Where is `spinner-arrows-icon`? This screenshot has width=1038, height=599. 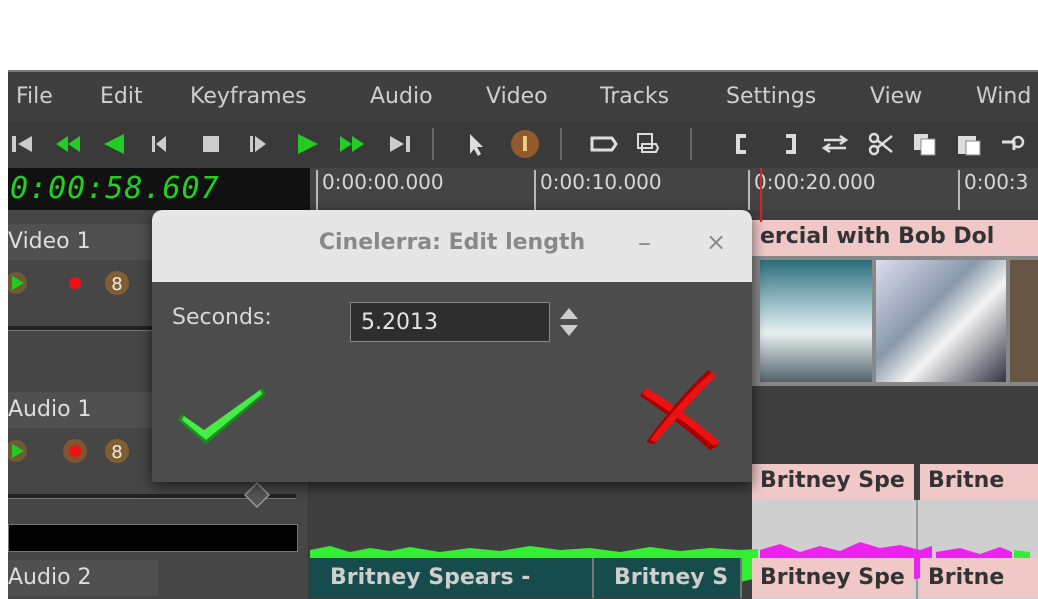
spinner-arrows-icon is located at coordinates (569, 322).